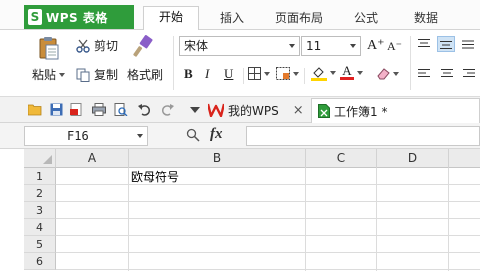 The image size is (480, 271). I want to click on column-header-a: A, so click(92, 158).